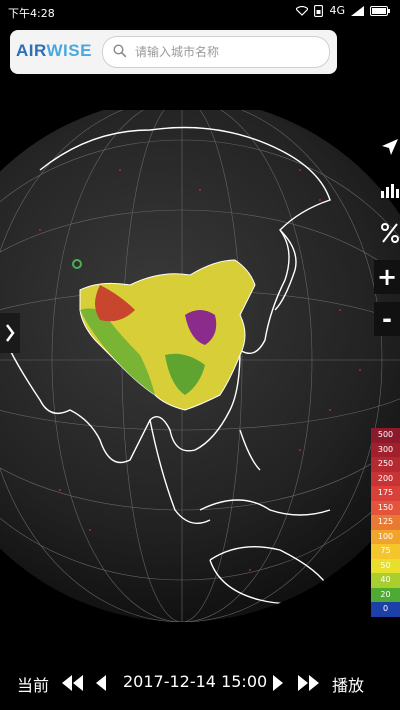 Image resolution: width=400 pixels, height=710 pixels. What do you see at coordinates (72, 683) in the screenshot?
I see `rewind-icon` at bounding box center [72, 683].